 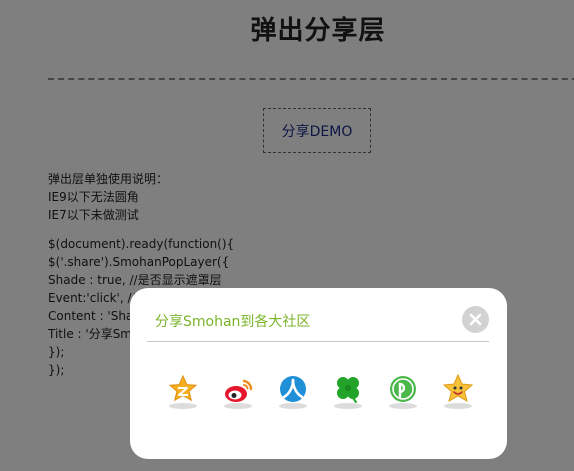 I want to click on share-qq-button, so click(x=458, y=392).